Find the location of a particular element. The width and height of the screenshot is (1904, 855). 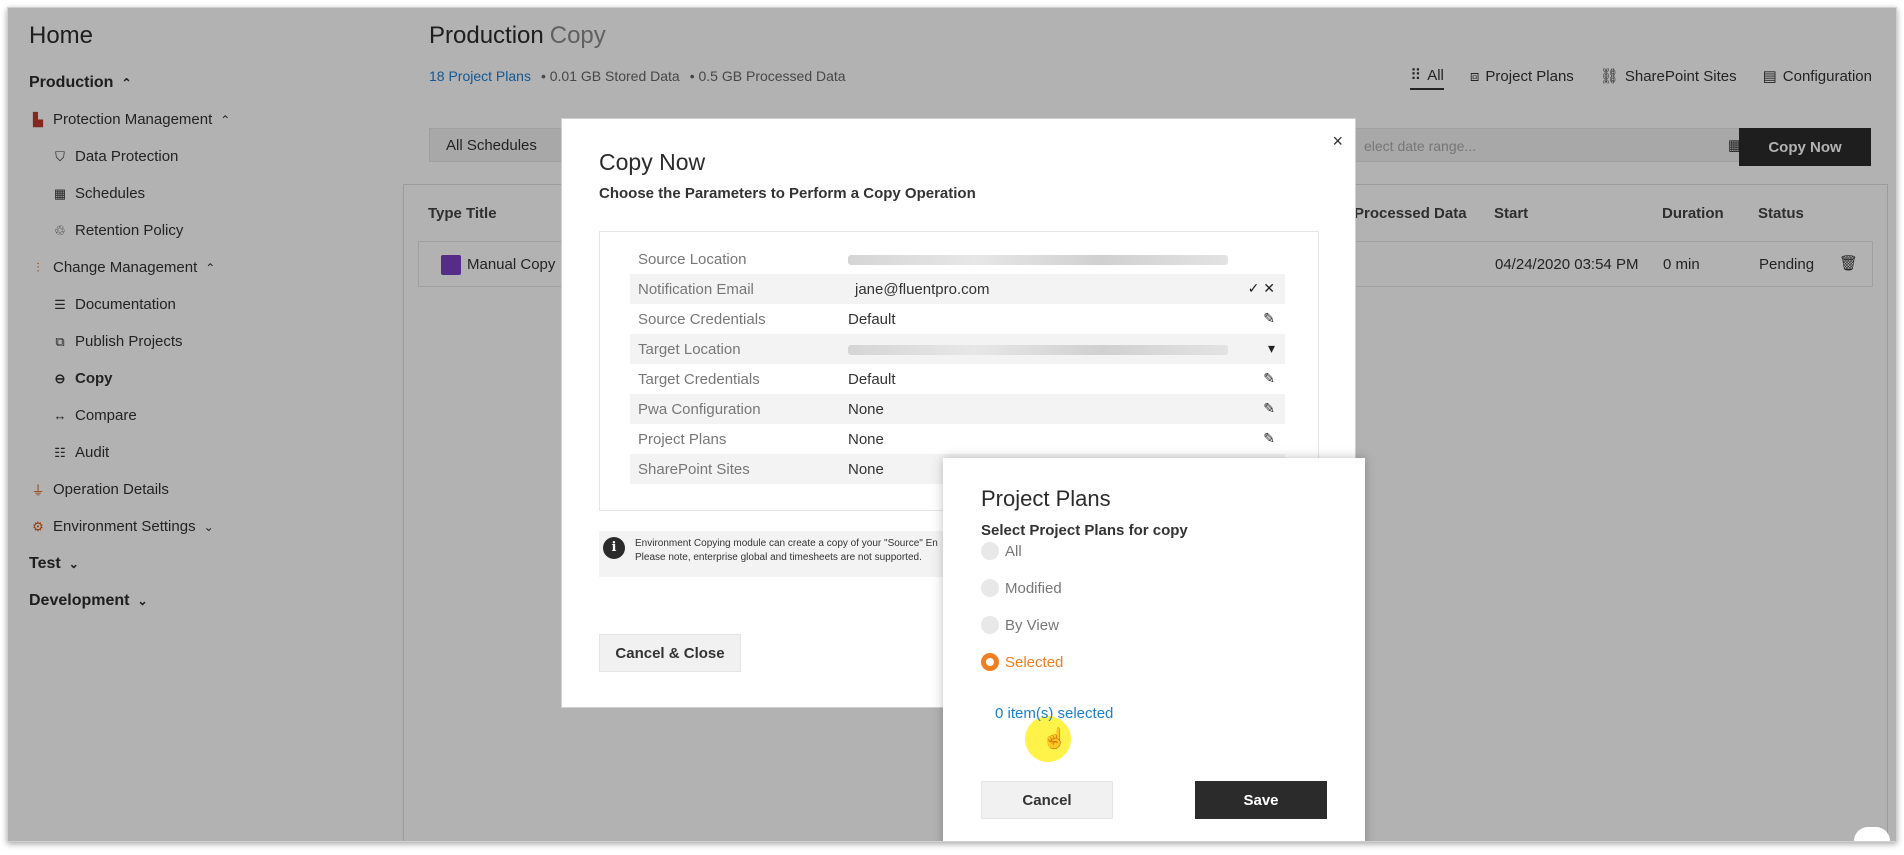

radio-label: By View is located at coordinates (1032, 625).